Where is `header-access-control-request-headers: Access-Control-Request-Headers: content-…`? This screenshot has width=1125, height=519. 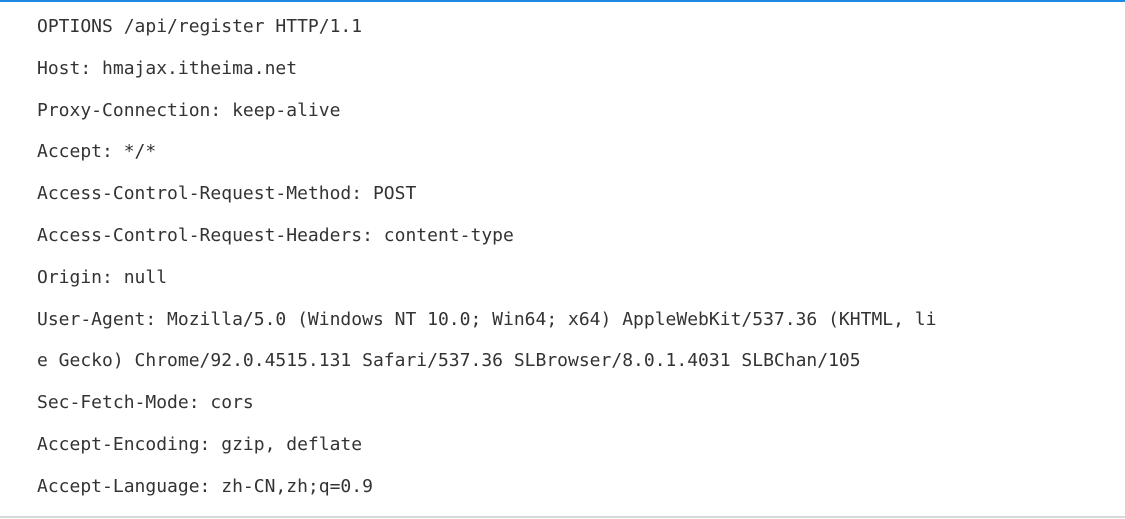 header-access-control-request-headers: Access-Control-Request-Headers: content-… is located at coordinates (275, 235).